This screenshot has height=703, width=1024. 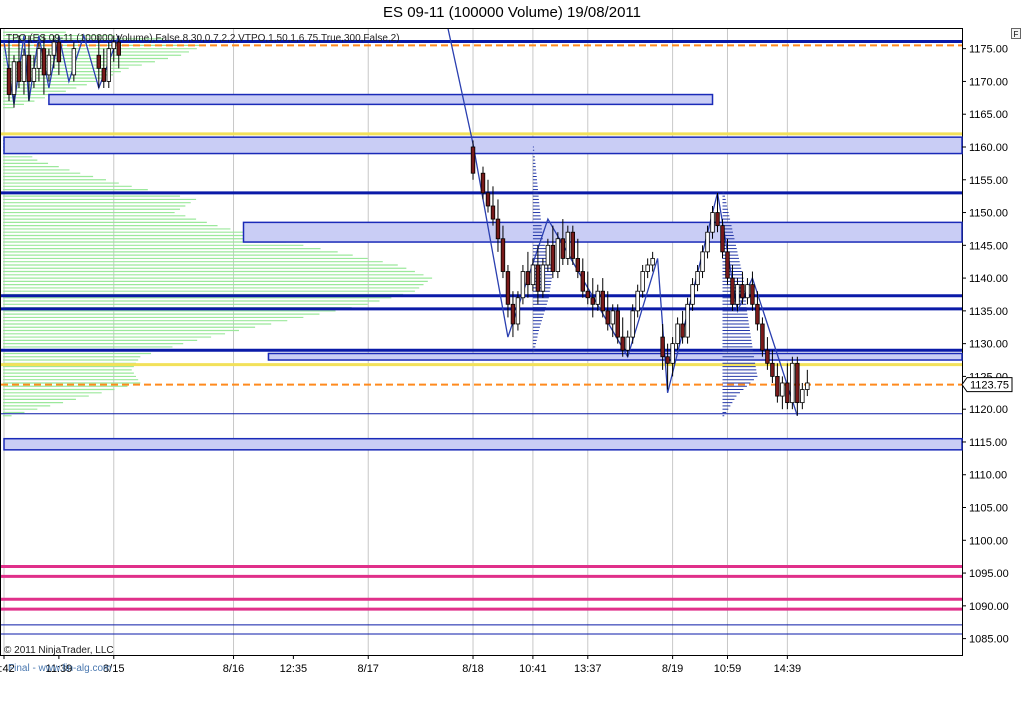 I want to click on watermark-link: Final - www.fin-alg.com, so click(x=59, y=668).